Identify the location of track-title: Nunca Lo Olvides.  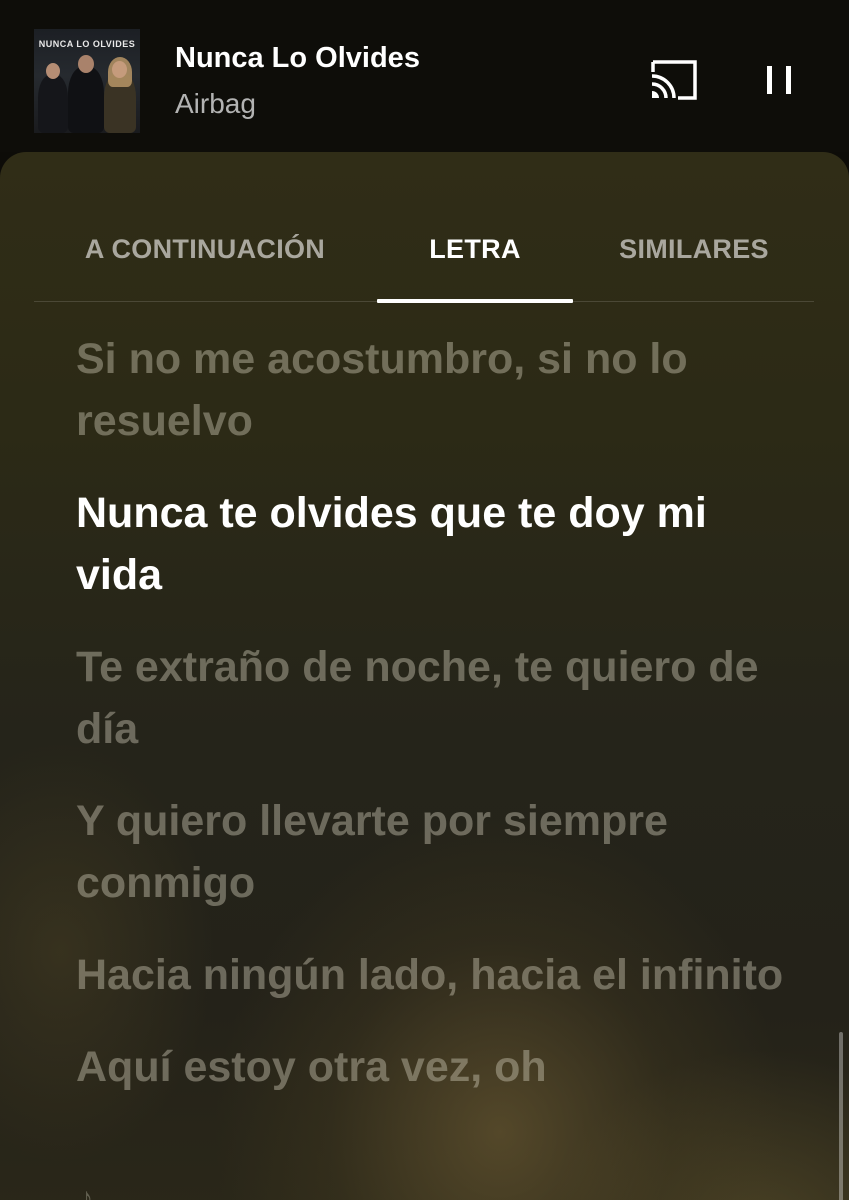
(297, 58).